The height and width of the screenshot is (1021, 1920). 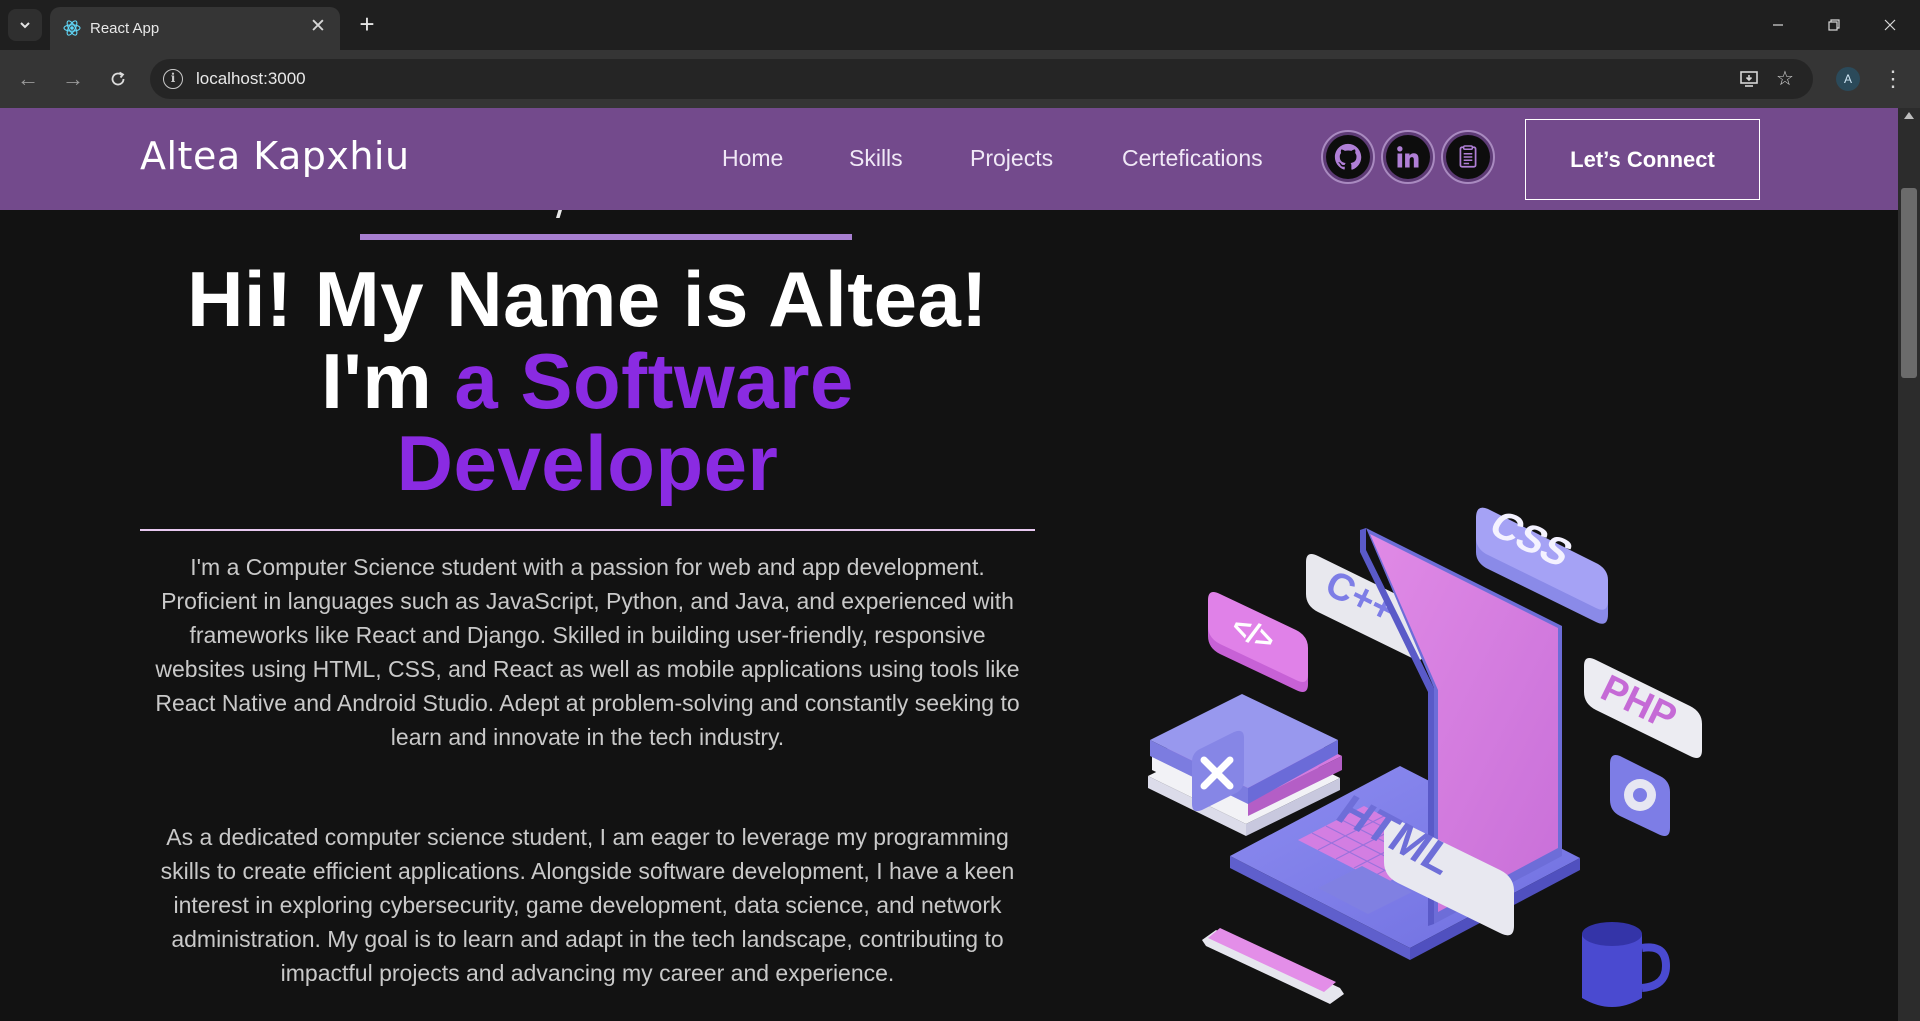 What do you see at coordinates (367, 25) in the screenshot?
I see `new-tab-icon: +` at bounding box center [367, 25].